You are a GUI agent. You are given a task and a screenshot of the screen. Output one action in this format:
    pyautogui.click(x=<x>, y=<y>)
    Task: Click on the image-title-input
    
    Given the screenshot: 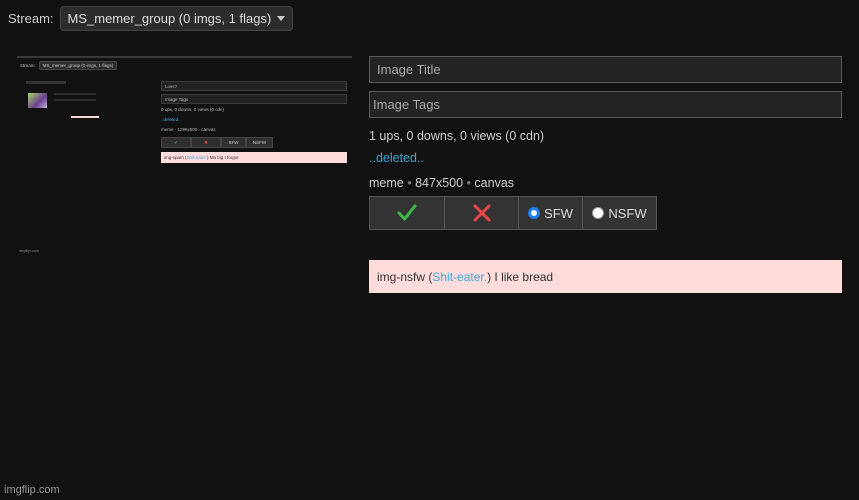 What is the action you would take?
    pyautogui.click(x=605, y=69)
    